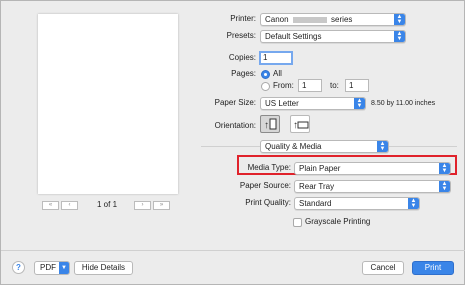  I want to click on grayscale-checkbox, so click(297, 222).